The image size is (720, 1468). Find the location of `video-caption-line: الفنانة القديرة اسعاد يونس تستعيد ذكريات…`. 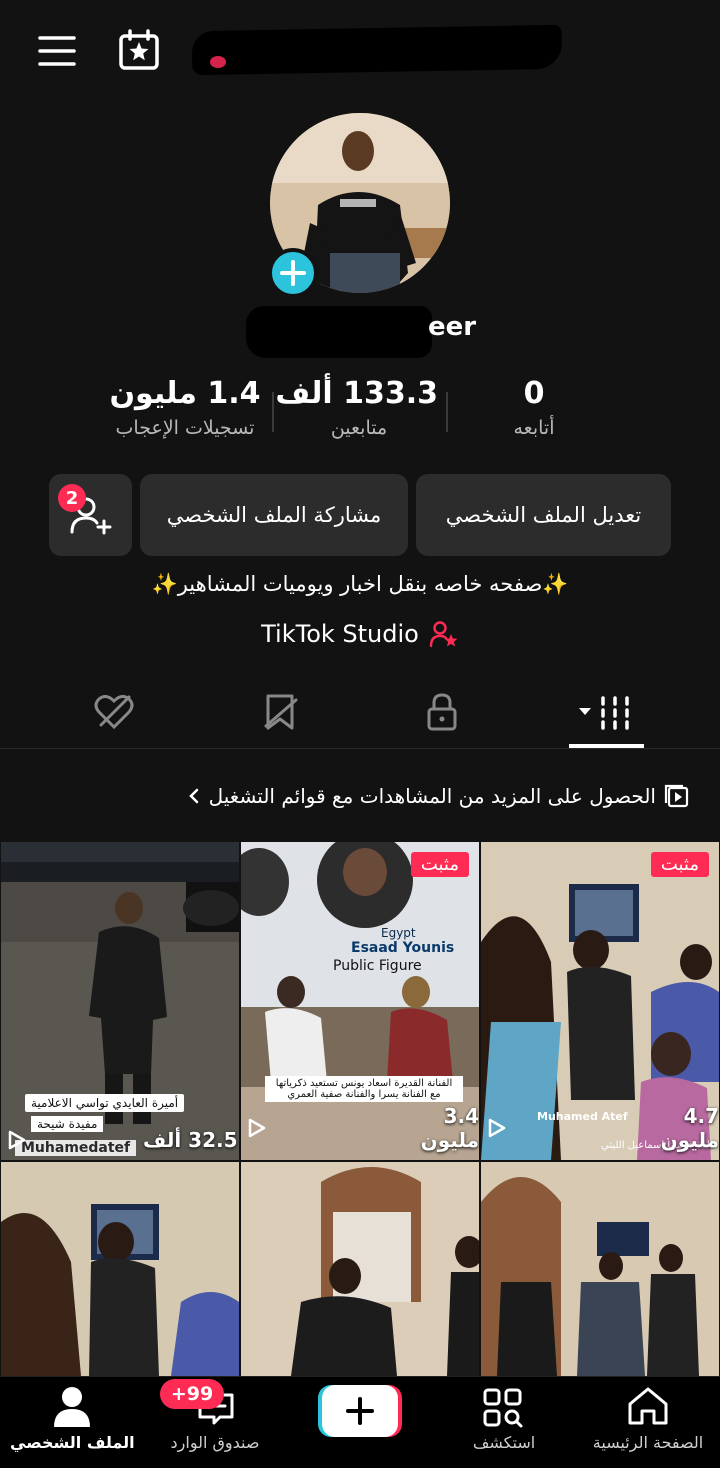

video-caption-line: الفنانة القديرة اسعاد يونس تستعيد ذكريات… is located at coordinates (364, 1083).